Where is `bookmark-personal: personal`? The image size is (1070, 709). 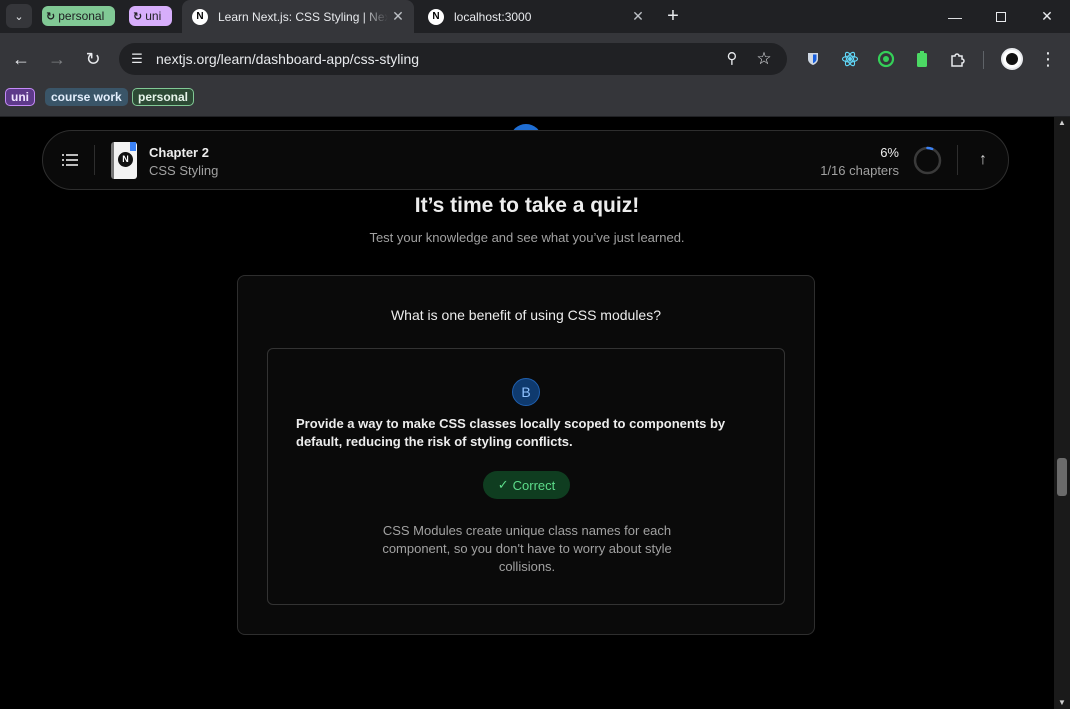 bookmark-personal: personal is located at coordinates (163, 97).